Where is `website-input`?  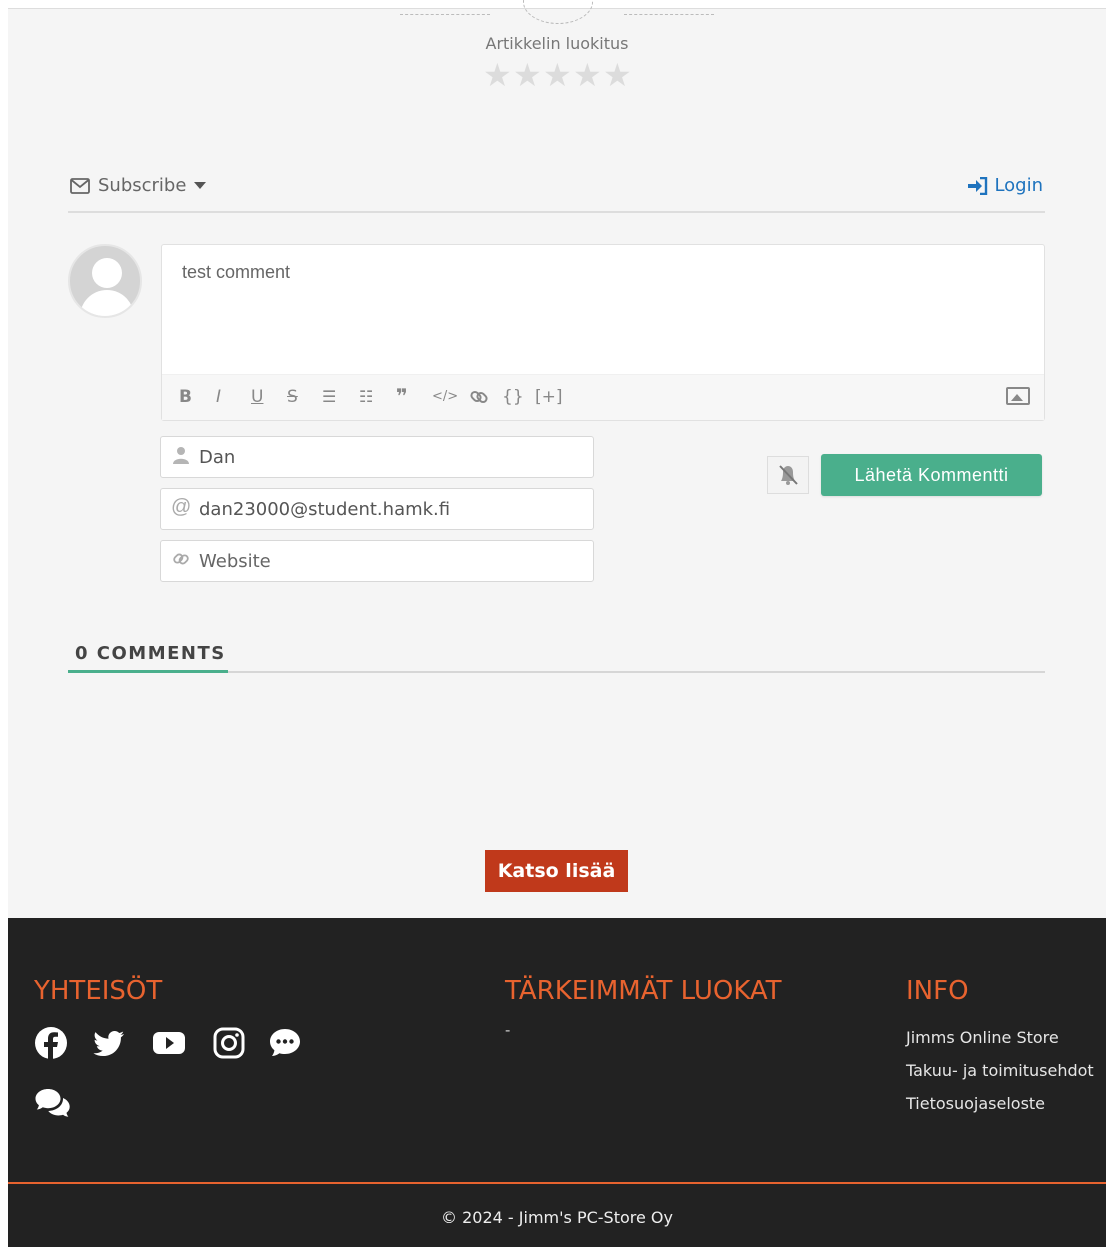
website-input is located at coordinates (389, 561).